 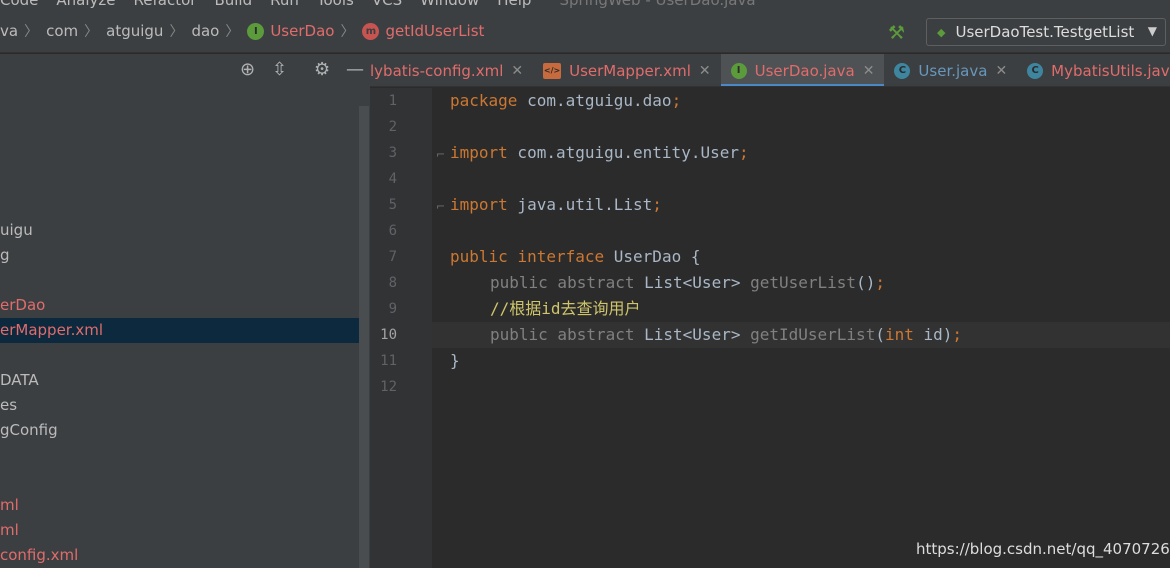 I want to click on project-scrollbar, so click(x=364, y=337).